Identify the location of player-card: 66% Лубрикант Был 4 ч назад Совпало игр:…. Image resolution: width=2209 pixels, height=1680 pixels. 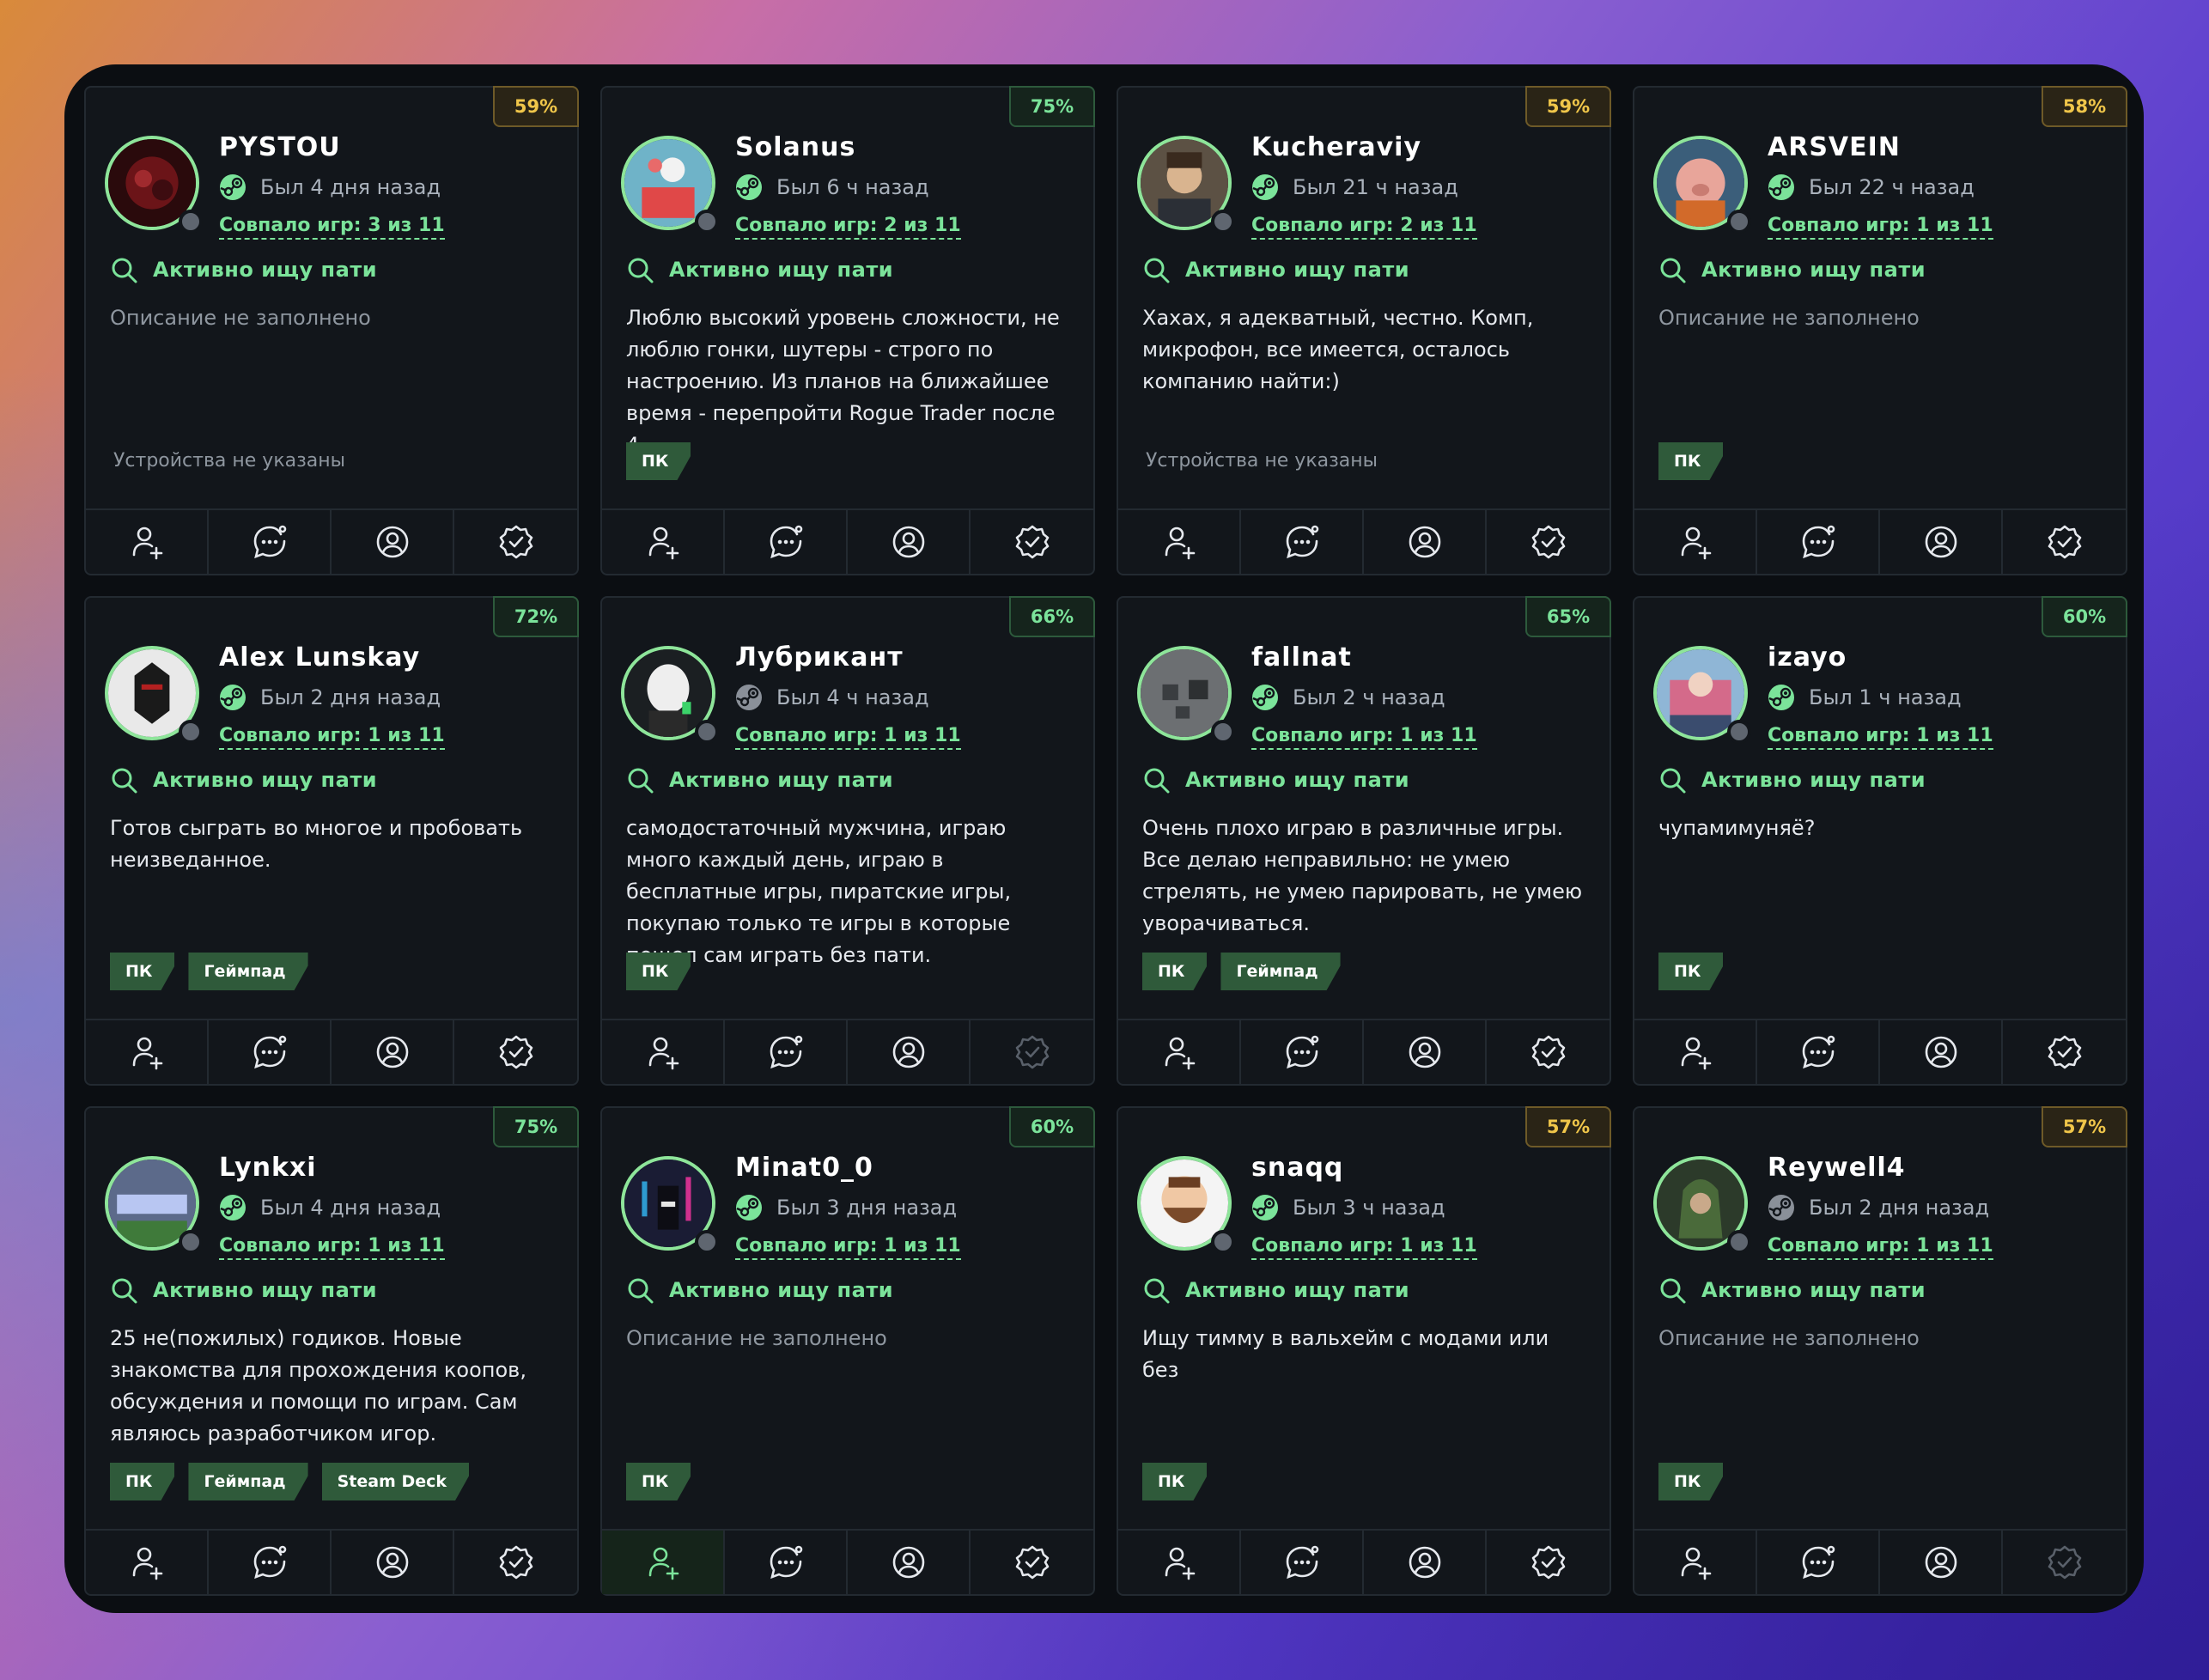
(847, 841).